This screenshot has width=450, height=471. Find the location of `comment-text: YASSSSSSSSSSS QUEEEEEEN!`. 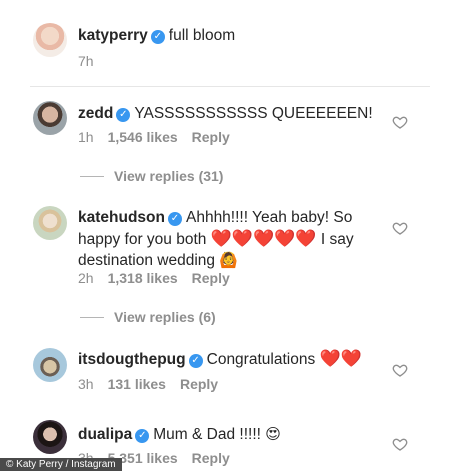

comment-text: YASSSSSSSSSSS QUEEEEEEN! is located at coordinates (253, 113).